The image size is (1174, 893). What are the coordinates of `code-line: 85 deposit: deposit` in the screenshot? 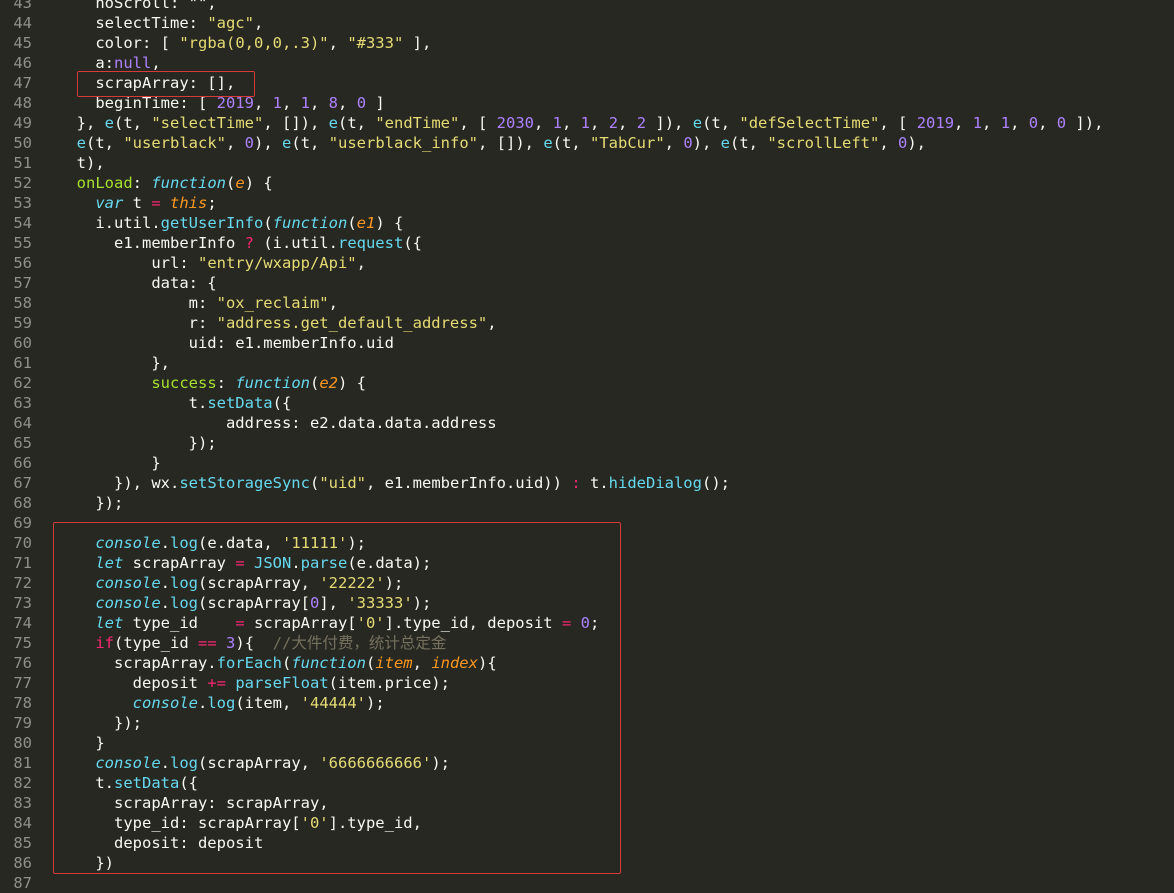 It's located at (587, 843).